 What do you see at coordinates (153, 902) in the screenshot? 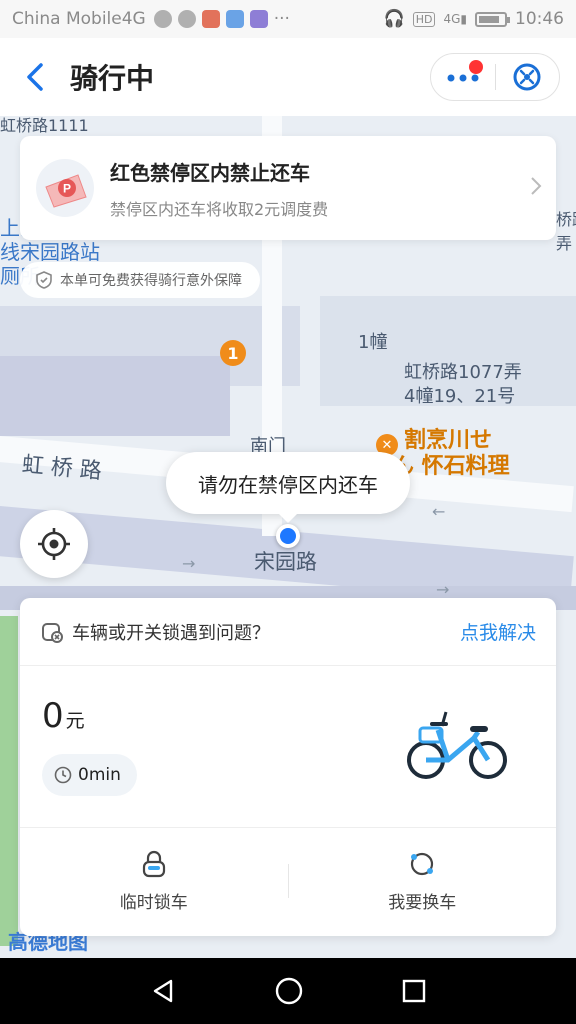
I see `temp-lock-label: 临时锁车` at bounding box center [153, 902].